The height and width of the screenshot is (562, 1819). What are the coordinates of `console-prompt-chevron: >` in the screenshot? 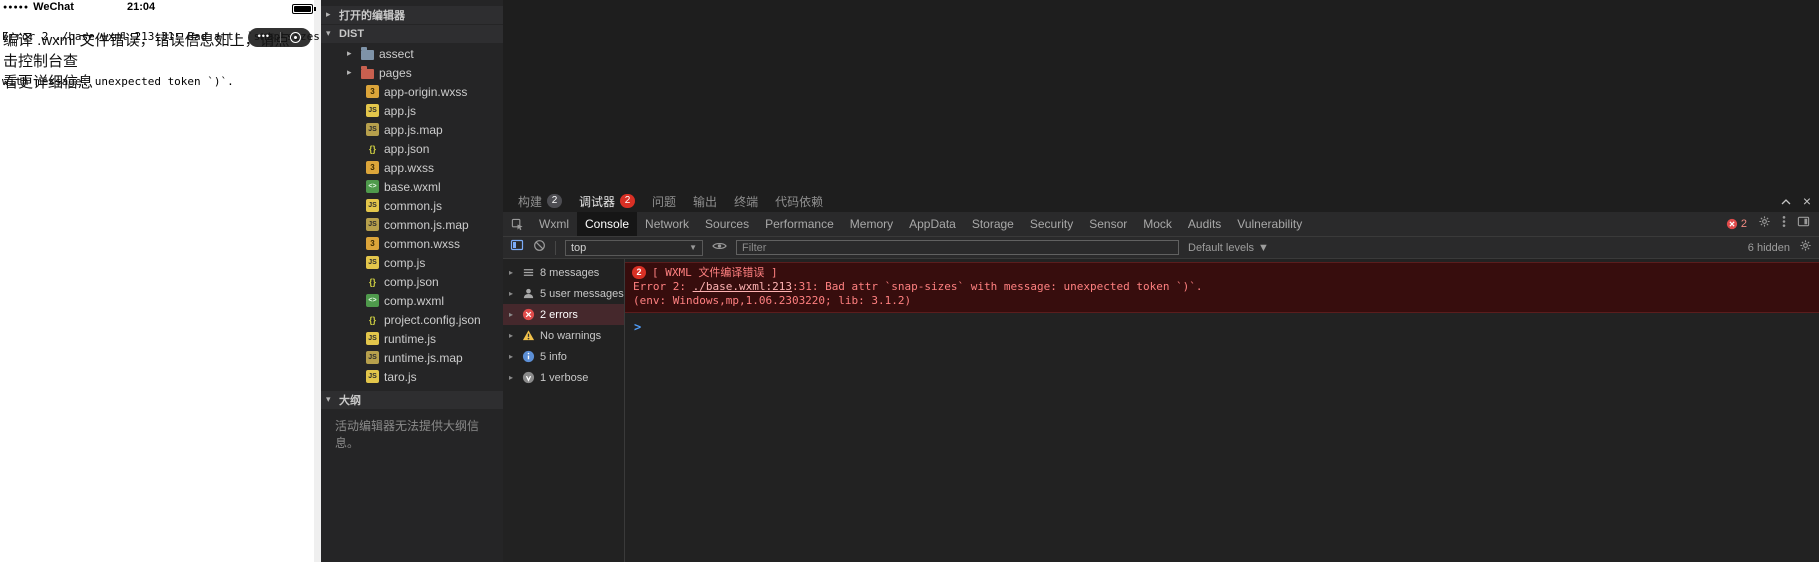 It's located at (638, 327).